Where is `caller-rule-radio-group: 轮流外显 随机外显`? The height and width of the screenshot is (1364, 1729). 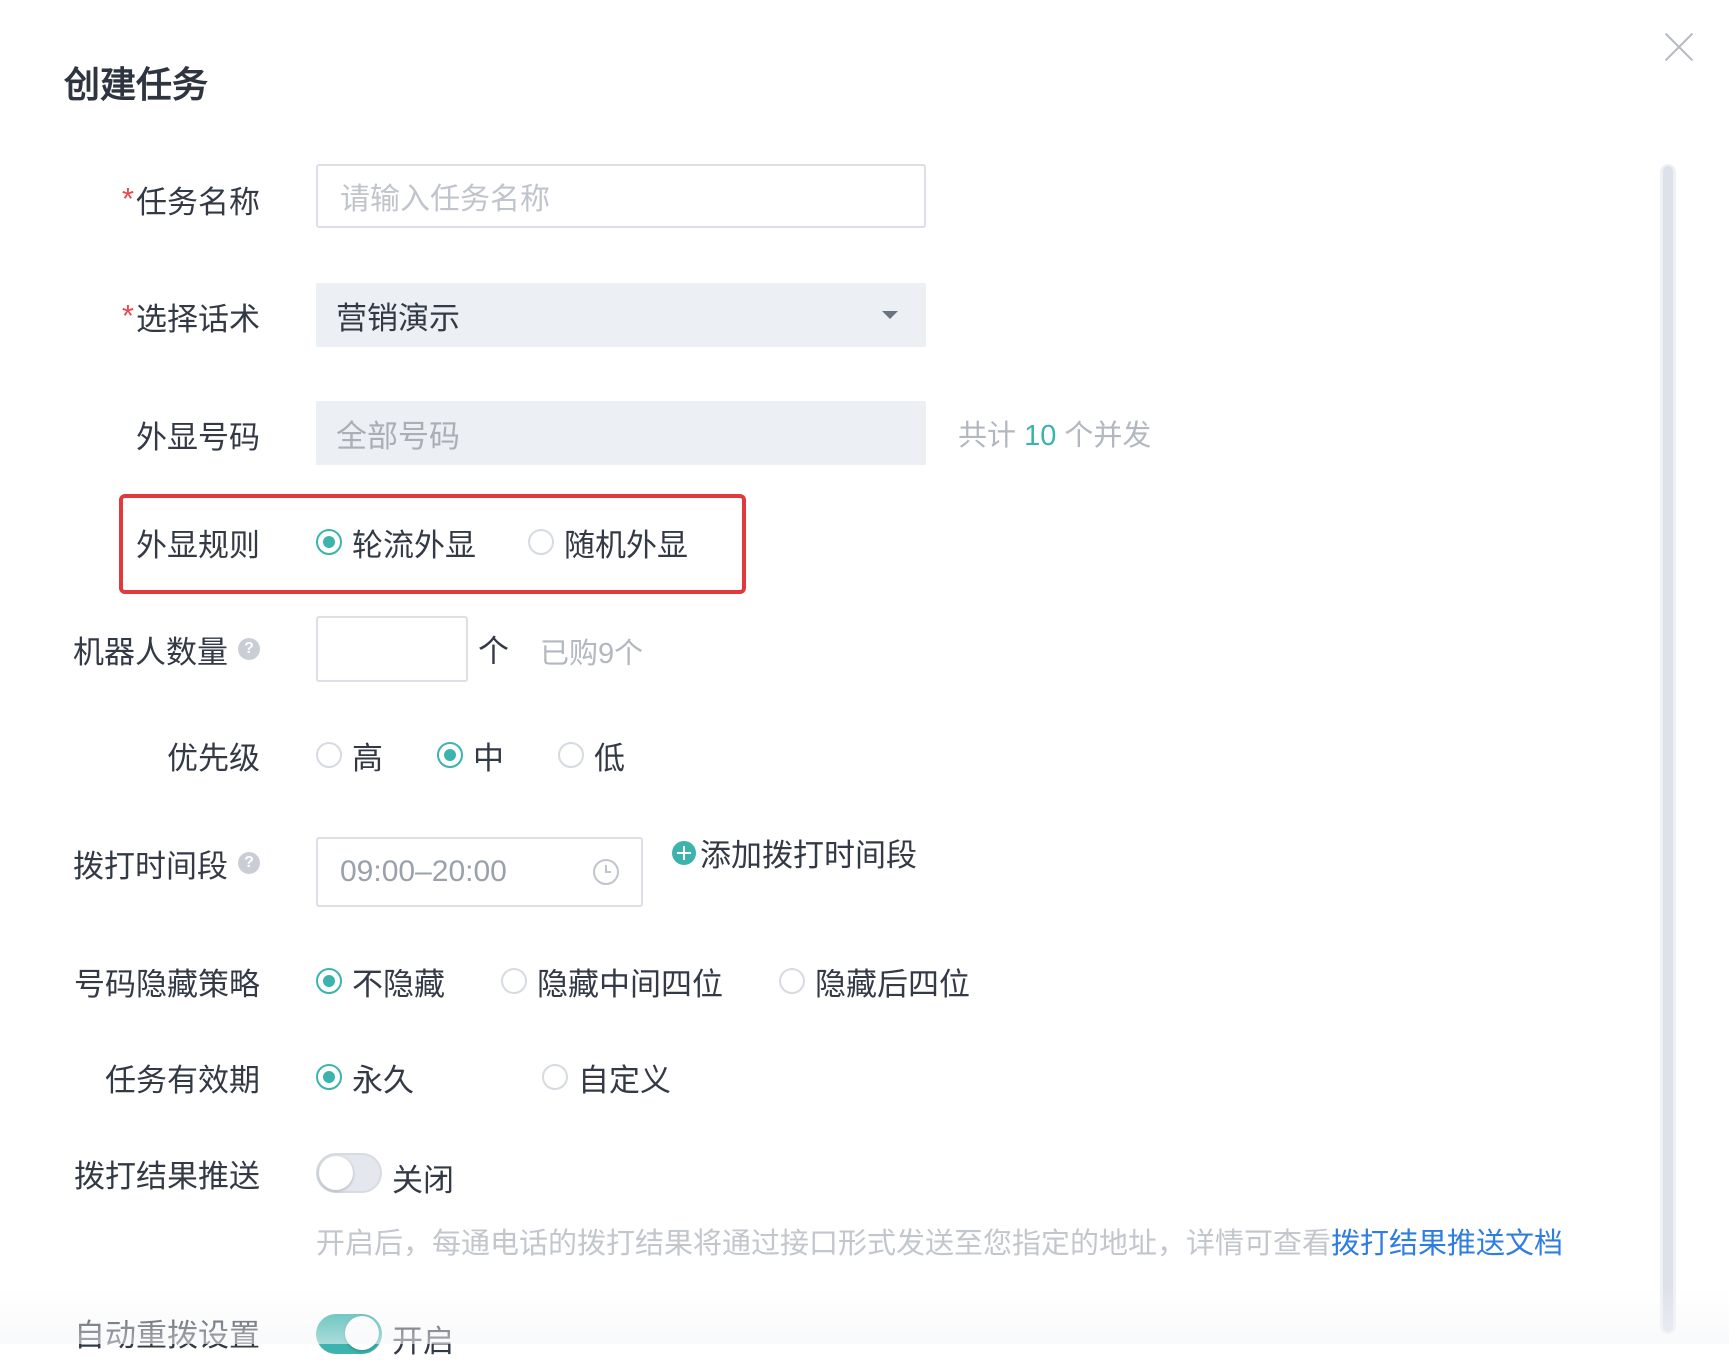 caller-rule-radio-group: 轮流外显 随机外显 is located at coordinates (502, 542).